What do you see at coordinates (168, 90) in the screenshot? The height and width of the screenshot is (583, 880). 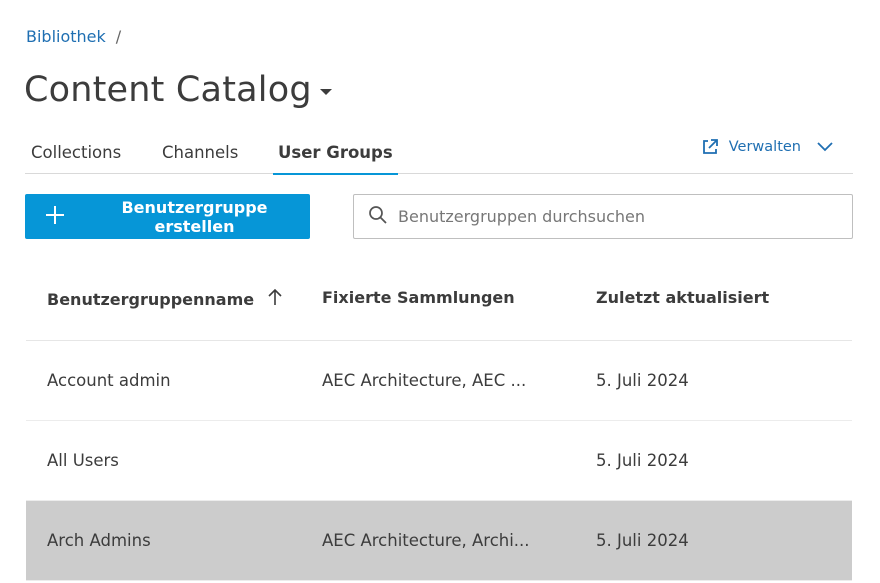 I see `page-title: Content Catalog` at bounding box center [168, 90].